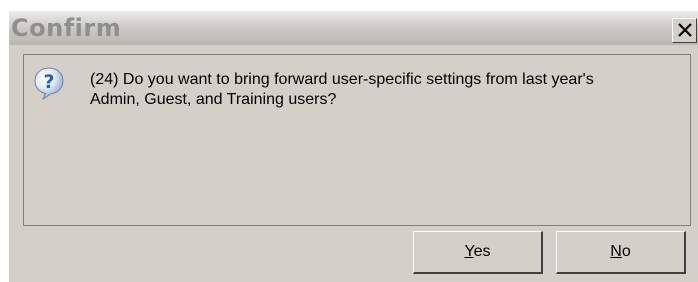 The image size is (698, 282). I want to click on close-button, so click(684, 30).